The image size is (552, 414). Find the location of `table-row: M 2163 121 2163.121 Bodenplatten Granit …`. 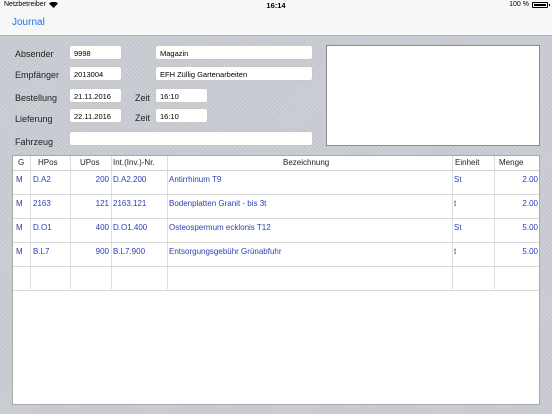

table-row: M 2163 121 2163.121 Bodenplatten Granit … is located at coordinates (276, 206).